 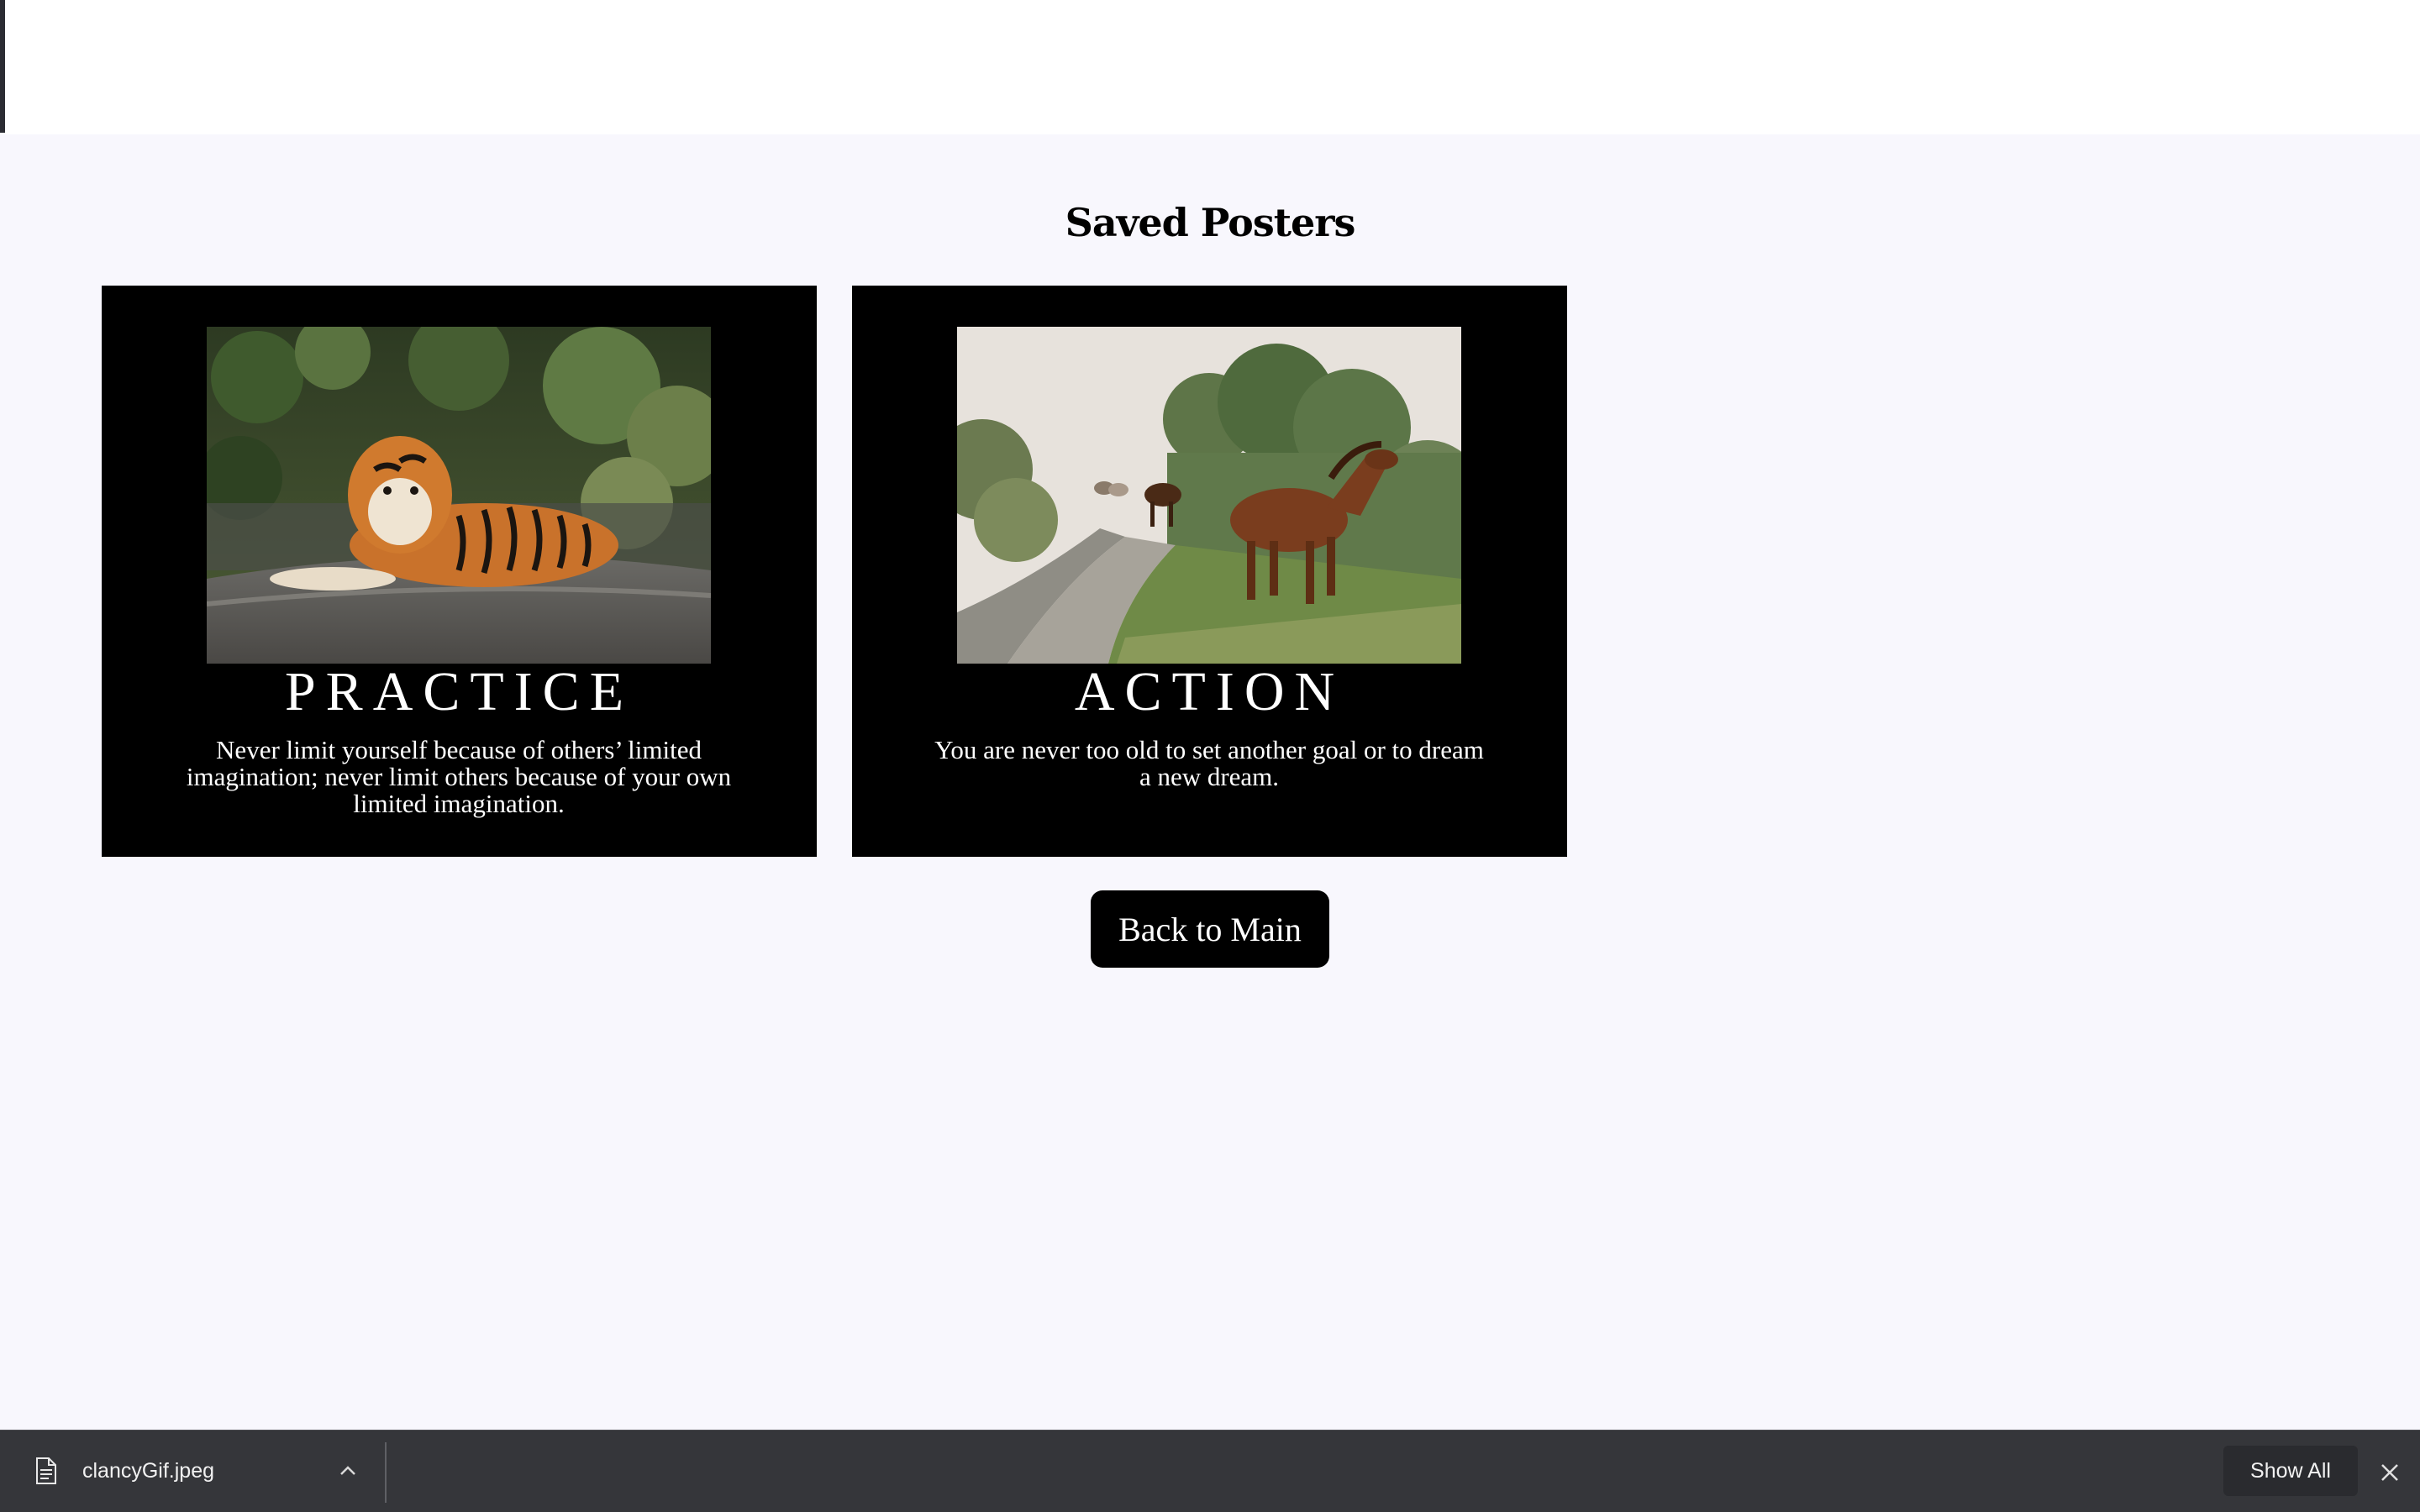 What do you see at coordinates (1210, 929) in the screenshot?
I see `back-to-main-button: Back to Main` at bounding box center [1210, 929].